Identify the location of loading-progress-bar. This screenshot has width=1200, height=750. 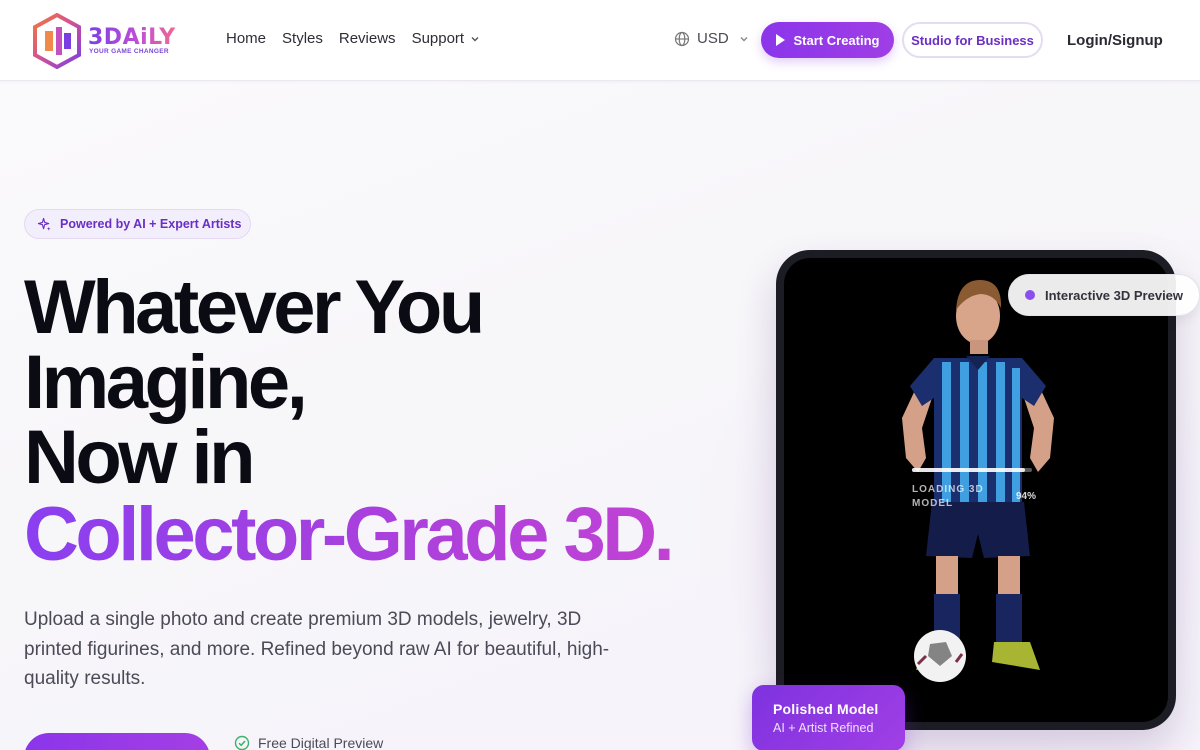
(972, 470).